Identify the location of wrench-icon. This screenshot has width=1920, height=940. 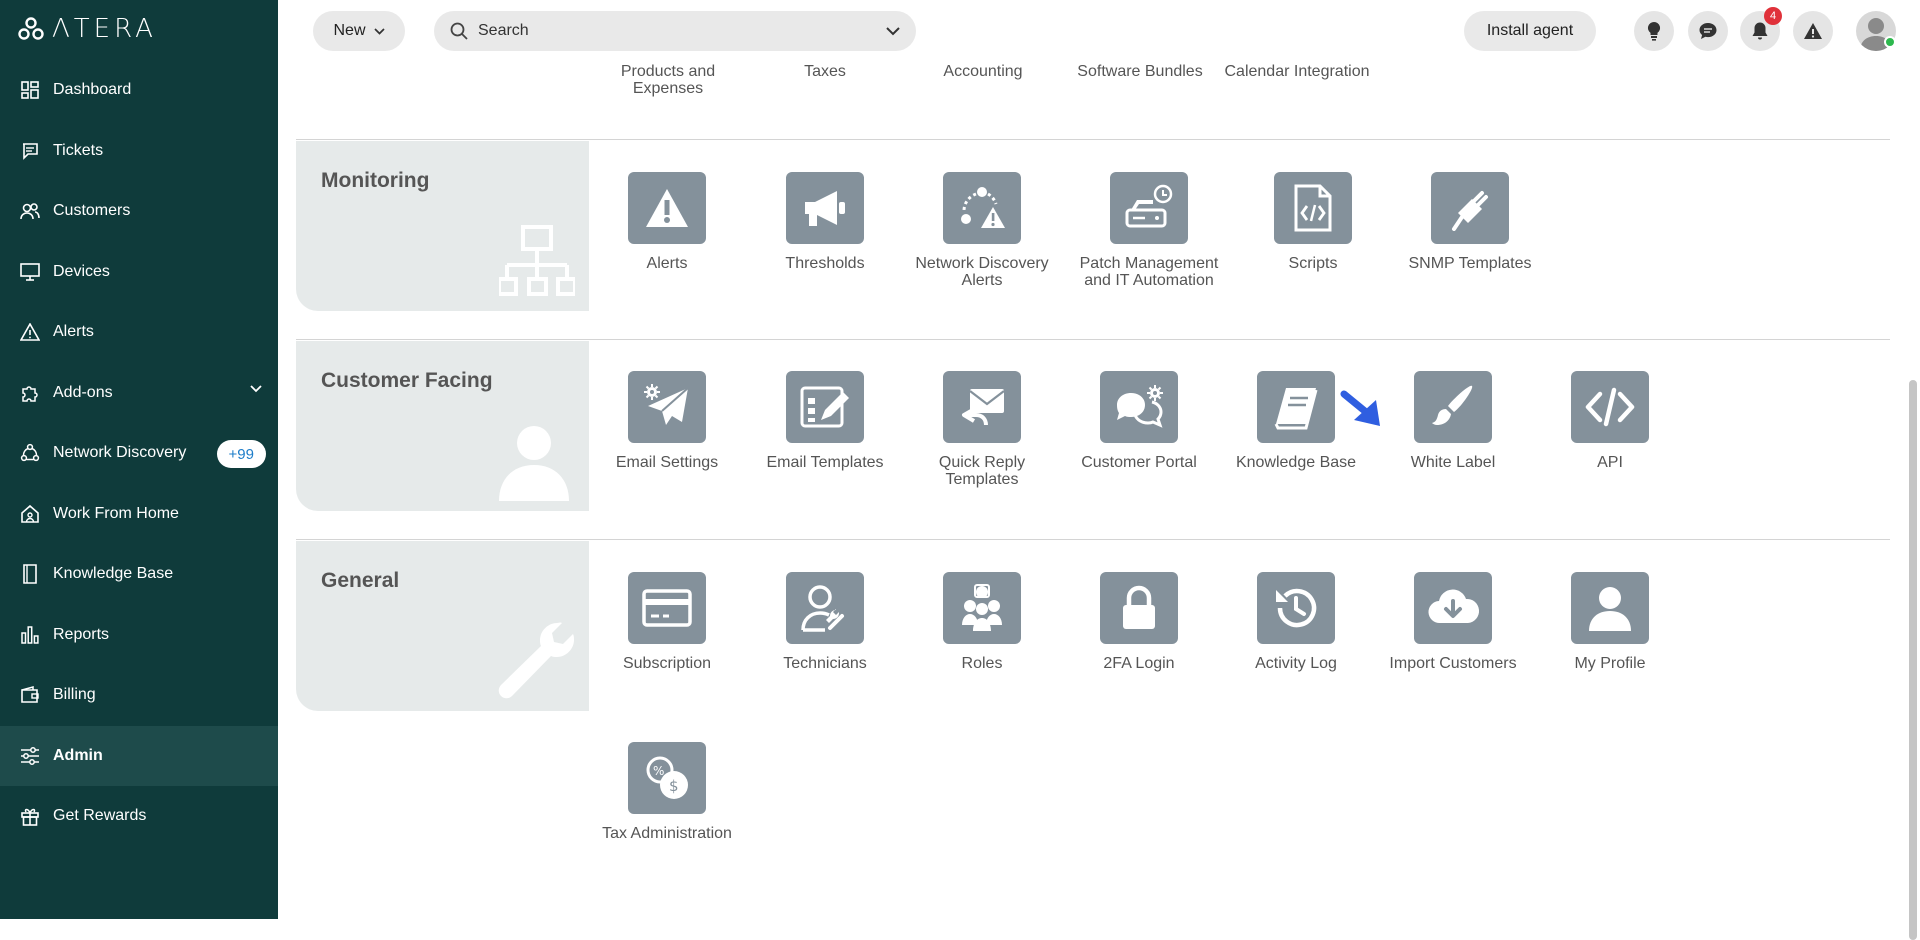
(536, 660).